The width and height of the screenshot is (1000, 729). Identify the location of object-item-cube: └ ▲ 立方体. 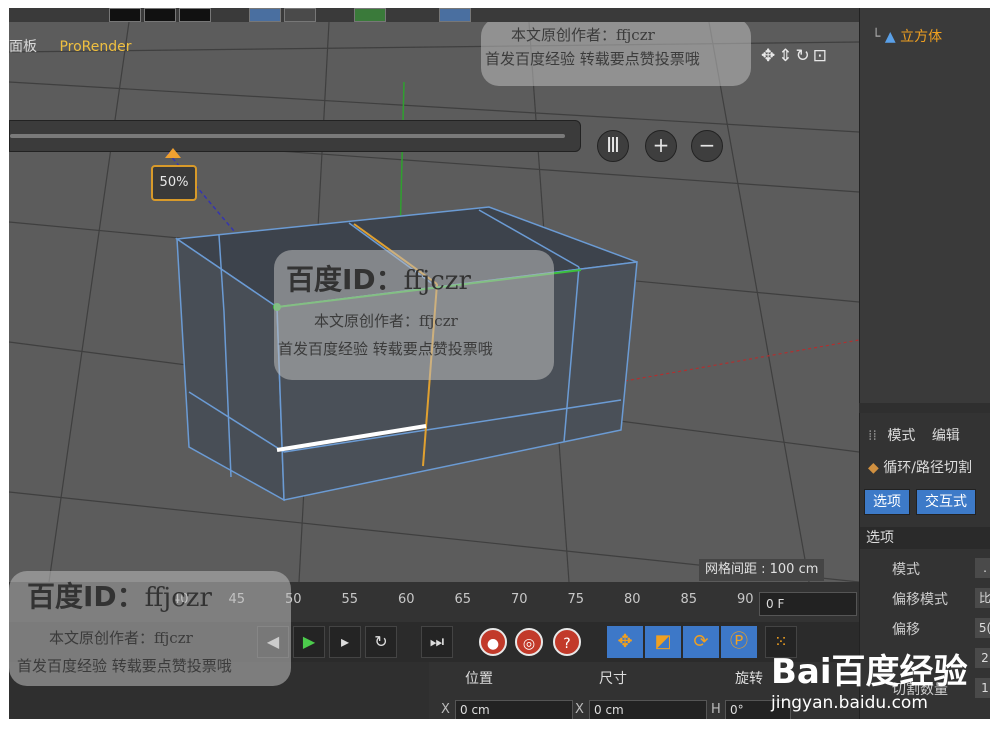
(907, 36).